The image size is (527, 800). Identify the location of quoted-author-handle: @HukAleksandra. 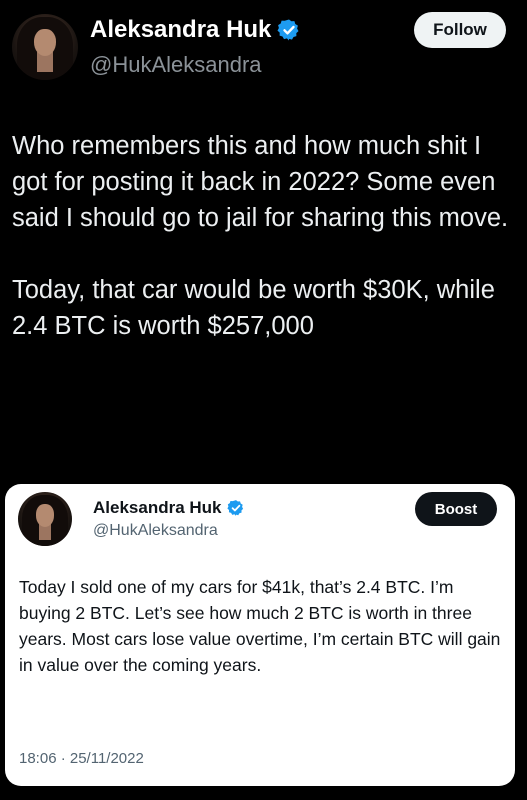
(155, 531).